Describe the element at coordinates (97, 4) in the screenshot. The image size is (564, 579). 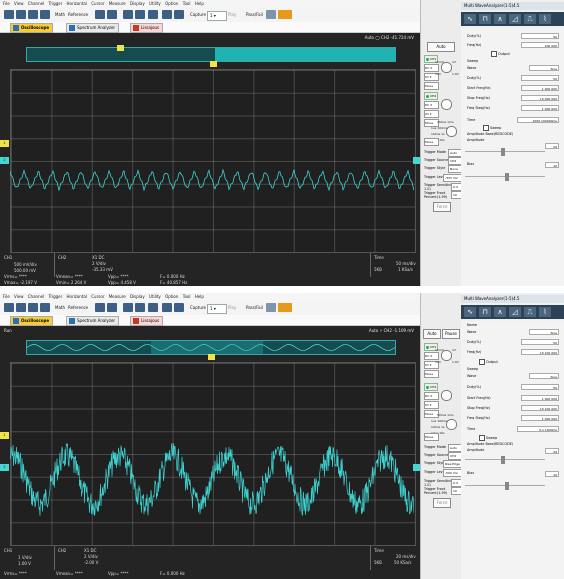
I see `menu-cursor: Cursor` at that location.